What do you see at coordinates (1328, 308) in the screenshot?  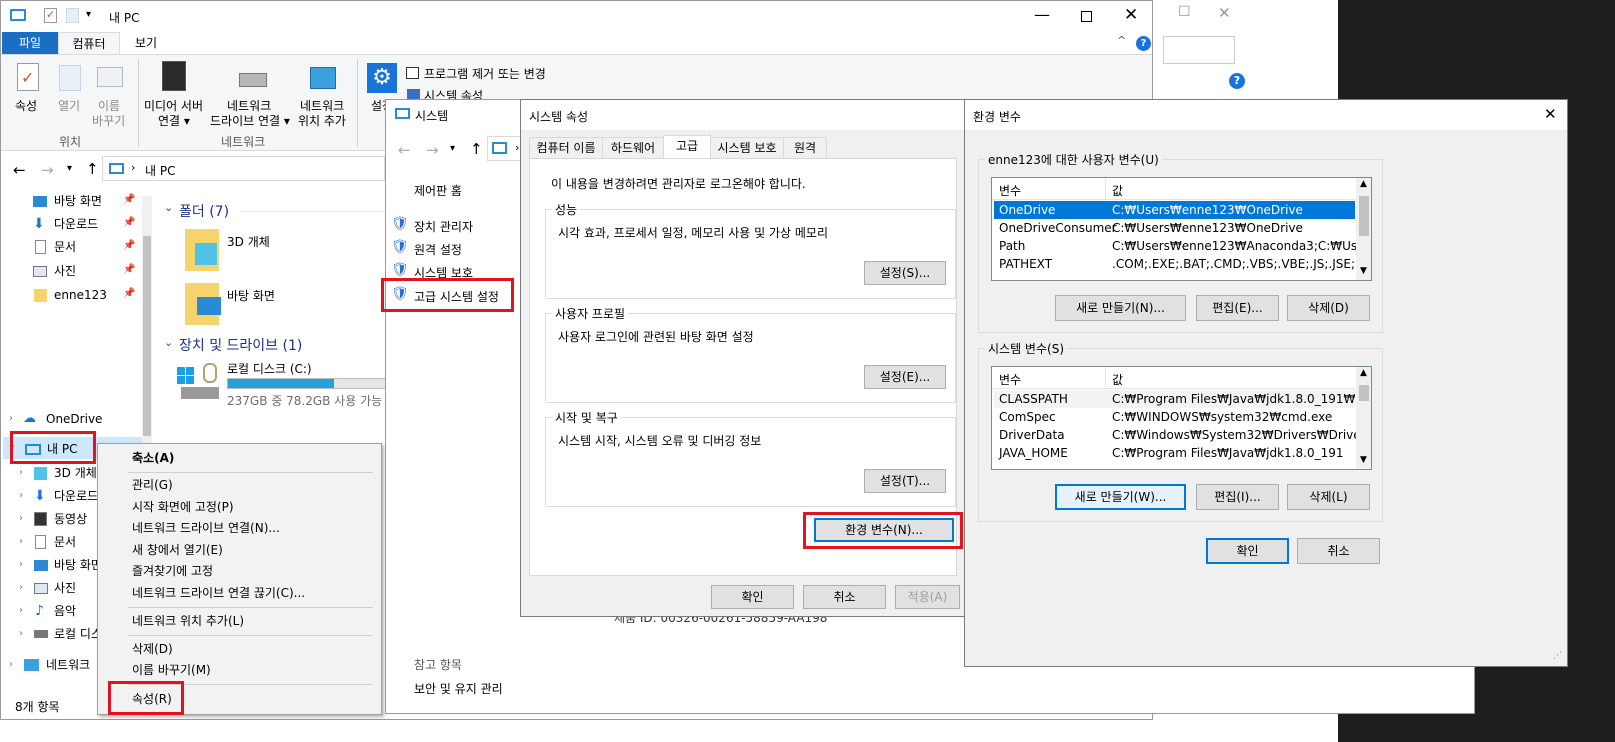 I see `user-delete-button: 삭제(D)` at bounding box center [1328, 308].